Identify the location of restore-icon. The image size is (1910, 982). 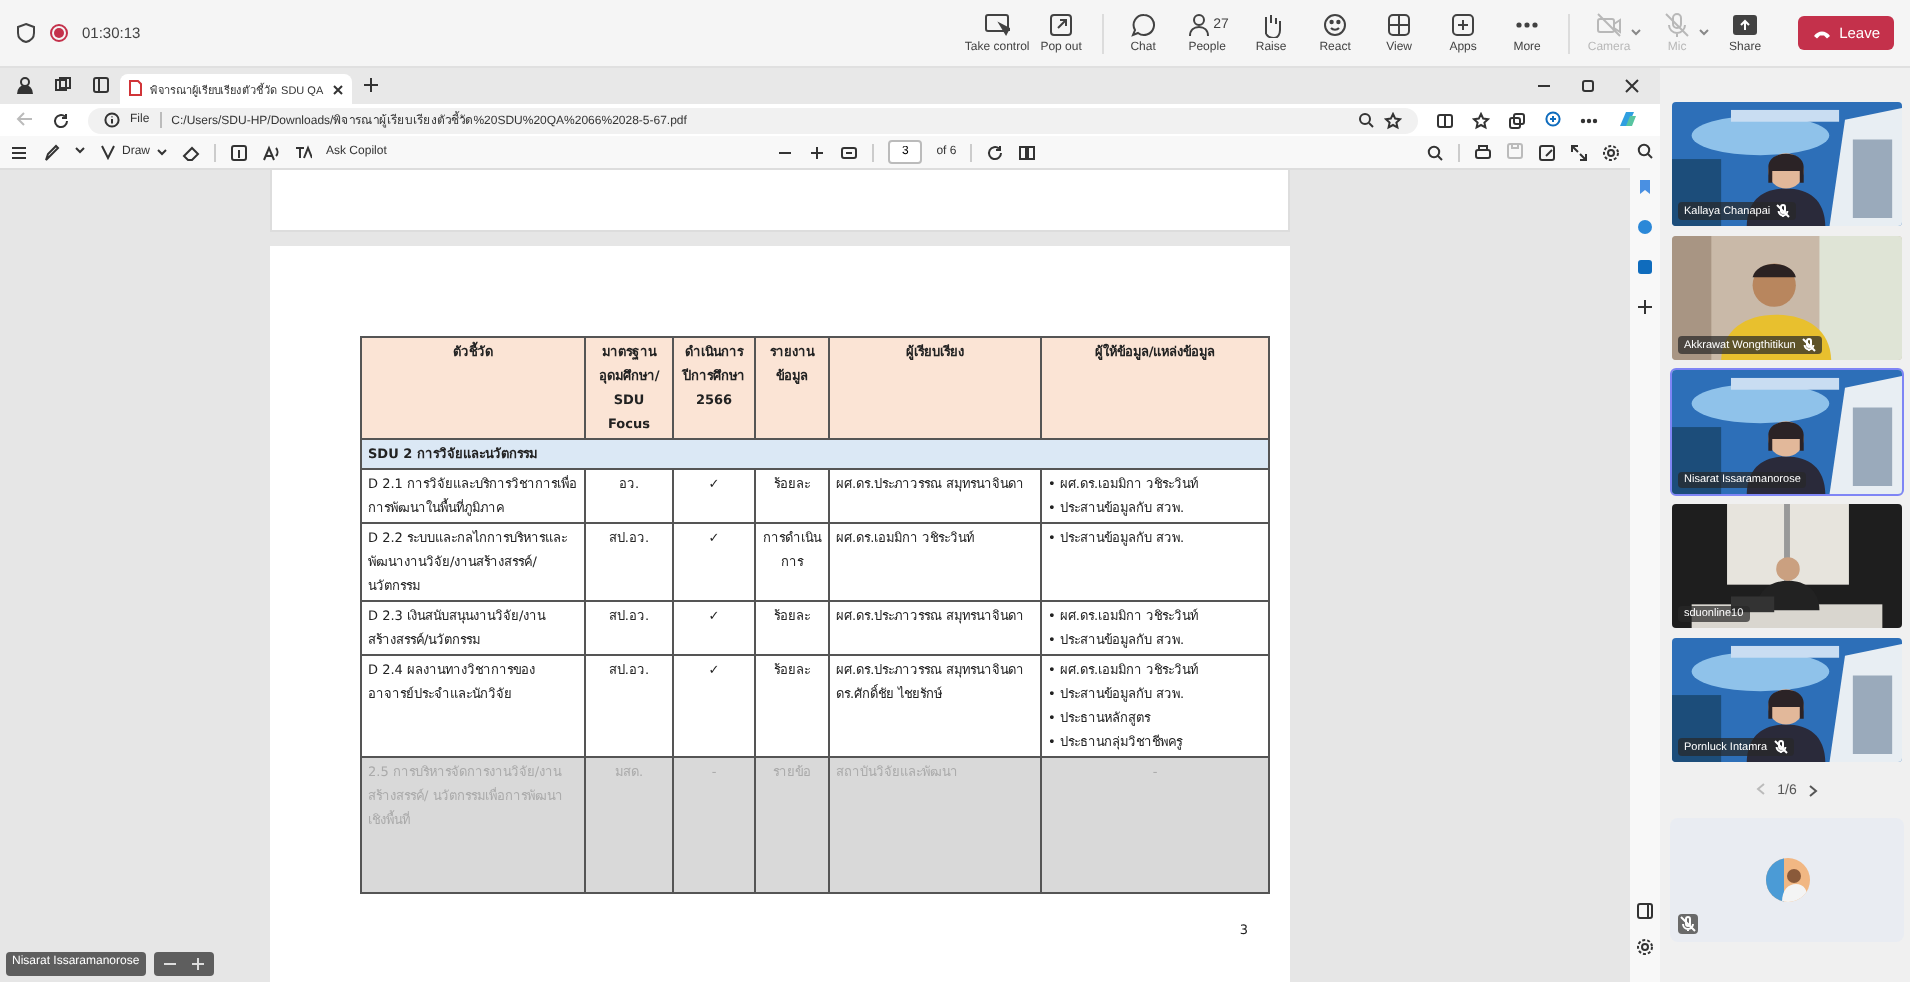
(1588, 86).